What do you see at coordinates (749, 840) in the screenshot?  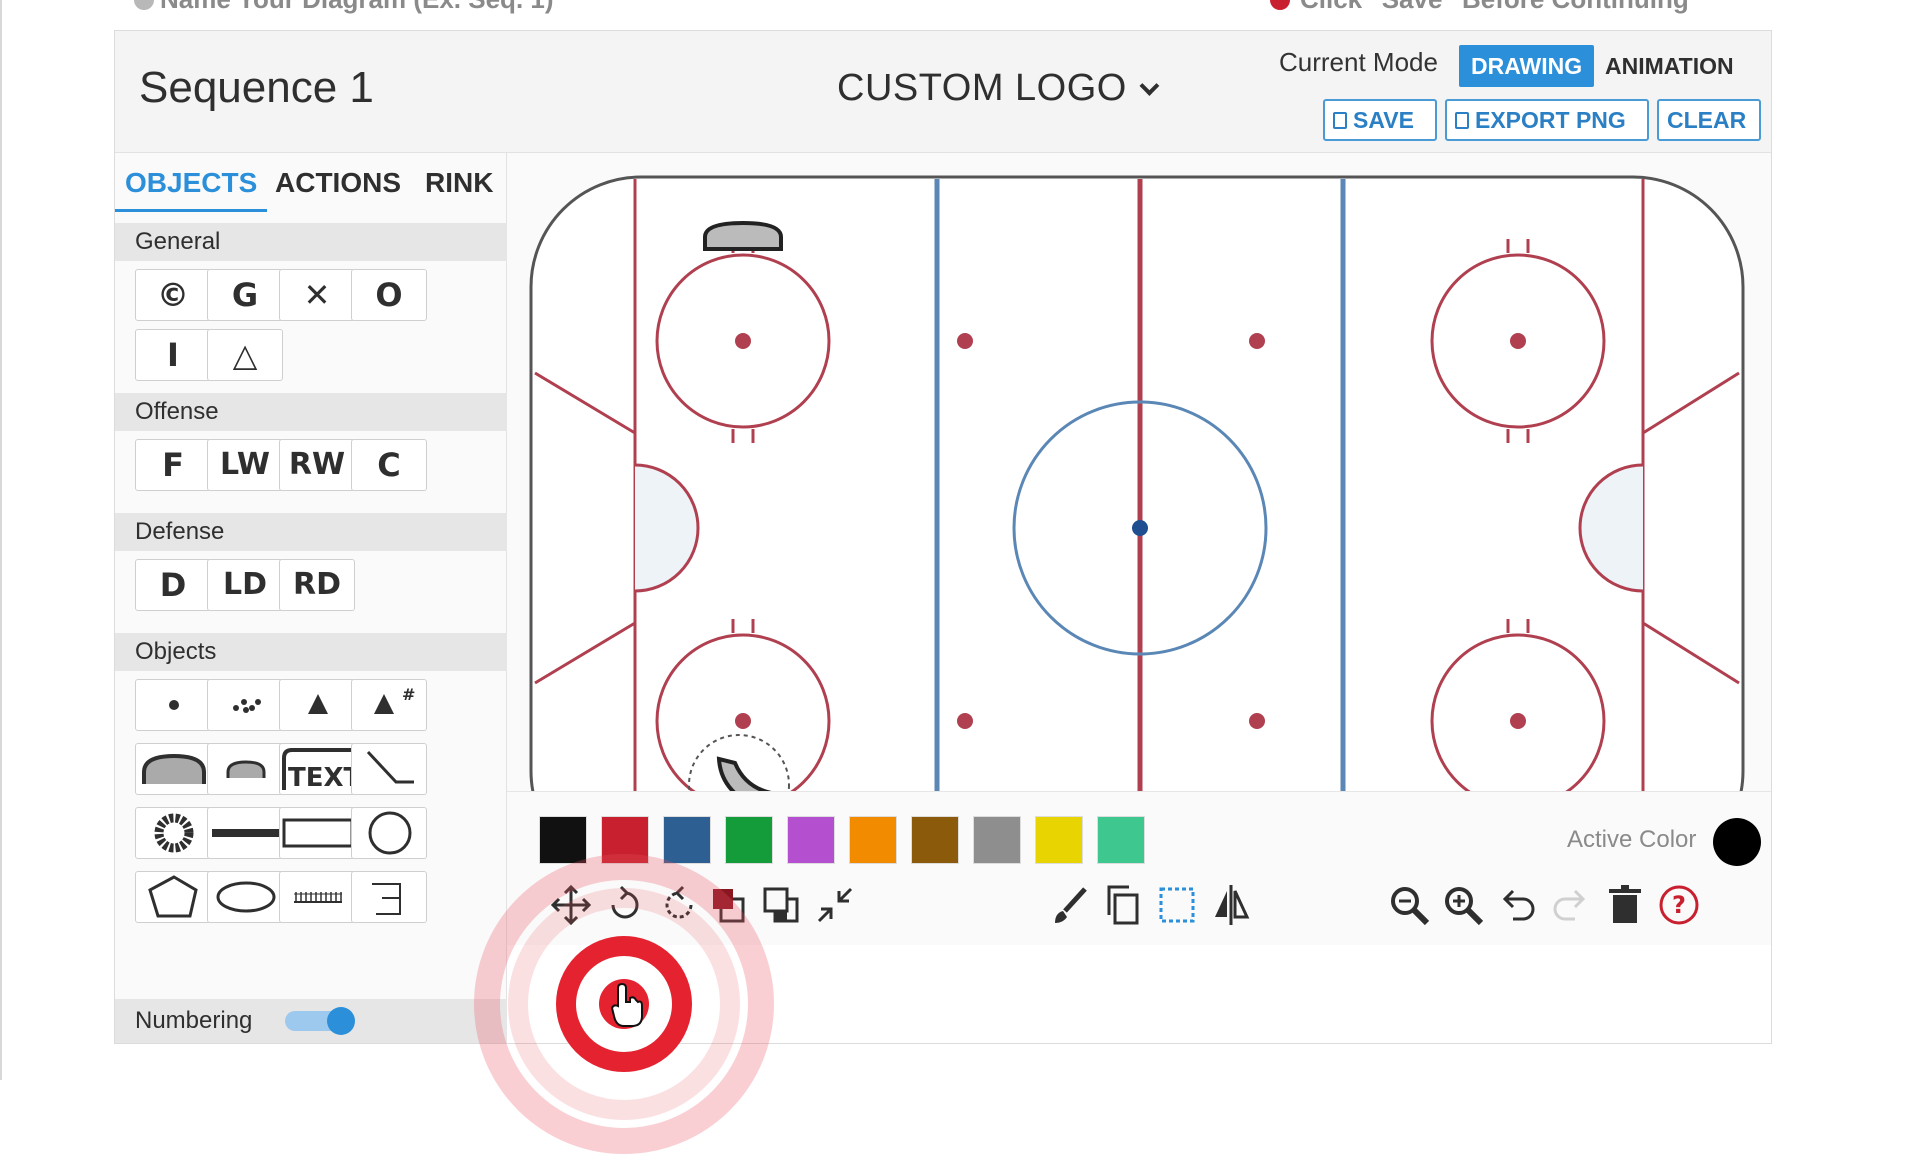 I see `color-swatch-green` at bounding box center [749, 840].